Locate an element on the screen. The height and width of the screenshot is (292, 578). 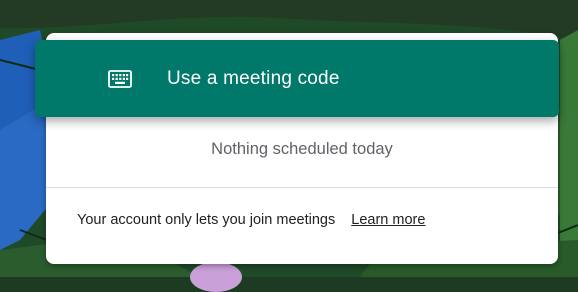
account-notice-text: Your account only lets you join meetings is located at coordinates (206, 220).